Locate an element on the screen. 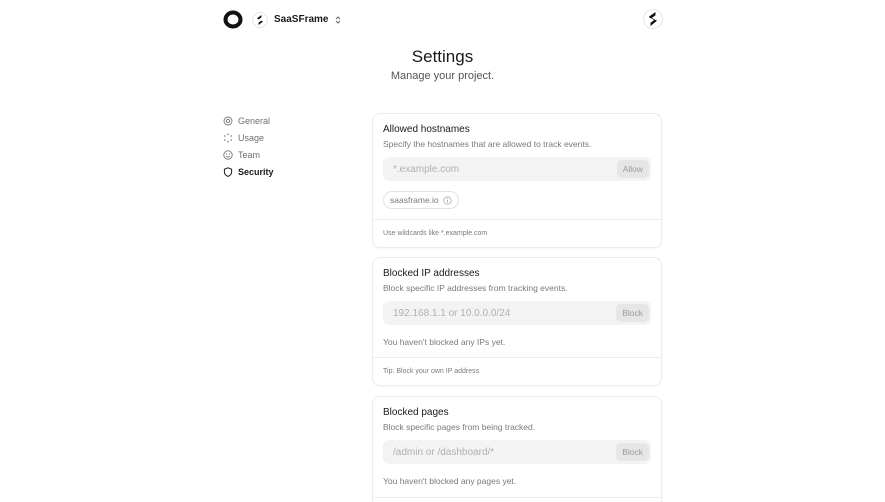  info-icon is located at coordinates (447, 200).